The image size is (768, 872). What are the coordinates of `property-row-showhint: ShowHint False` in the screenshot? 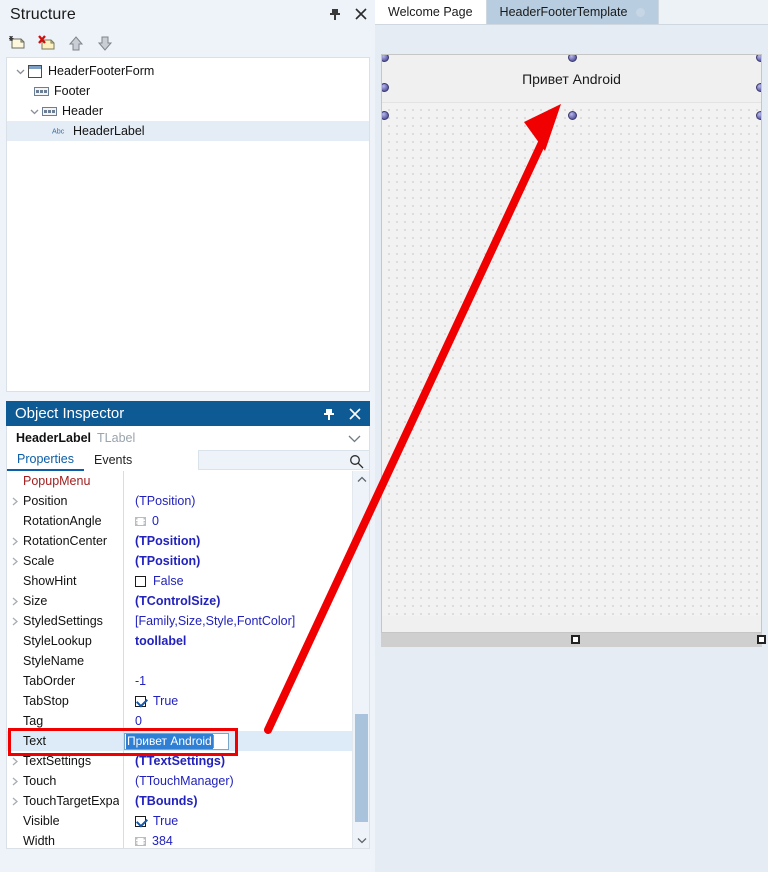 It's located at (180, 581).